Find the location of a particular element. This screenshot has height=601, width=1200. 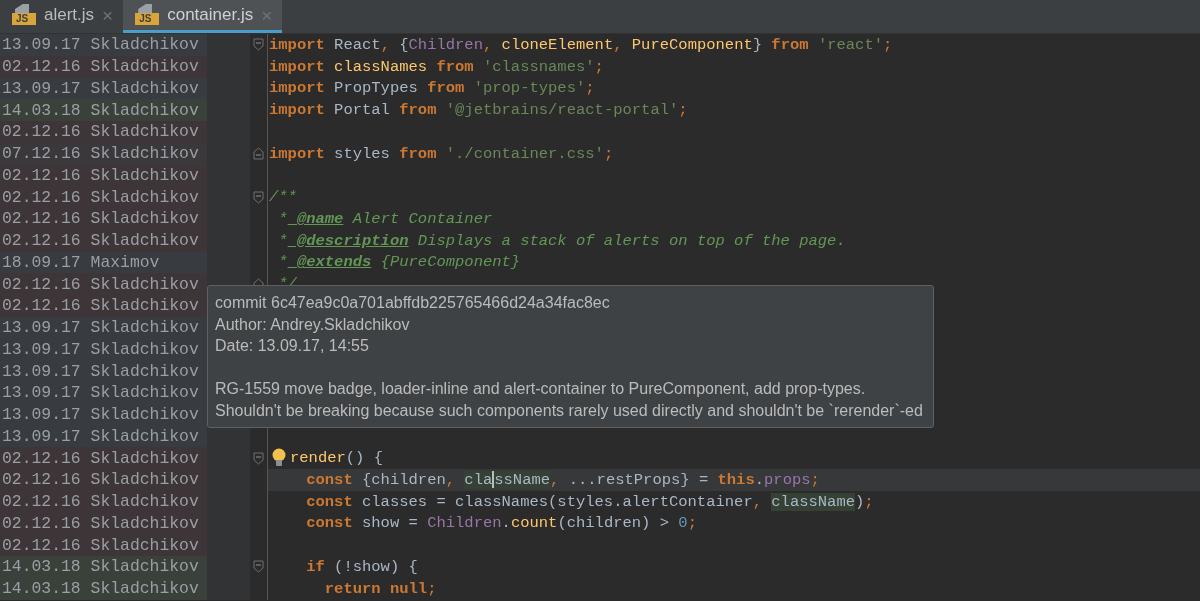

code-line: if (!show) { is located at coordinates (361, 566).